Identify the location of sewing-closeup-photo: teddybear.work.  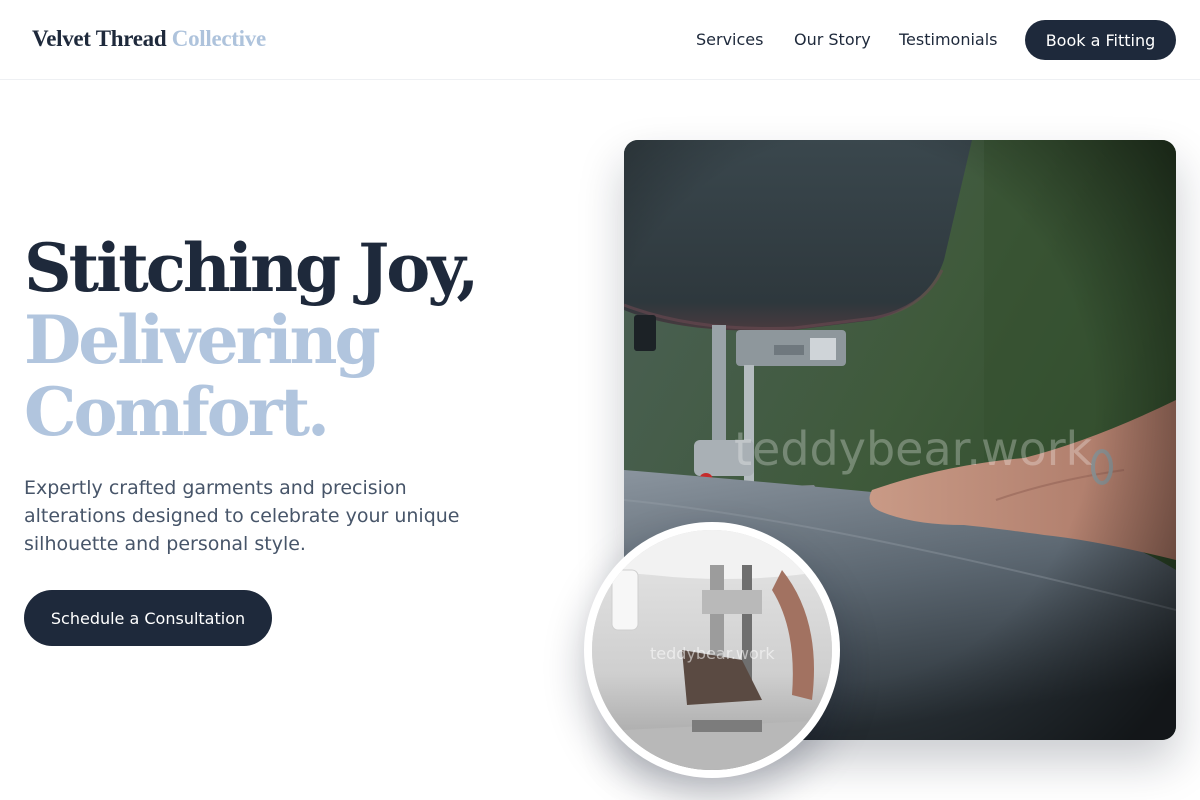
(712, 650).